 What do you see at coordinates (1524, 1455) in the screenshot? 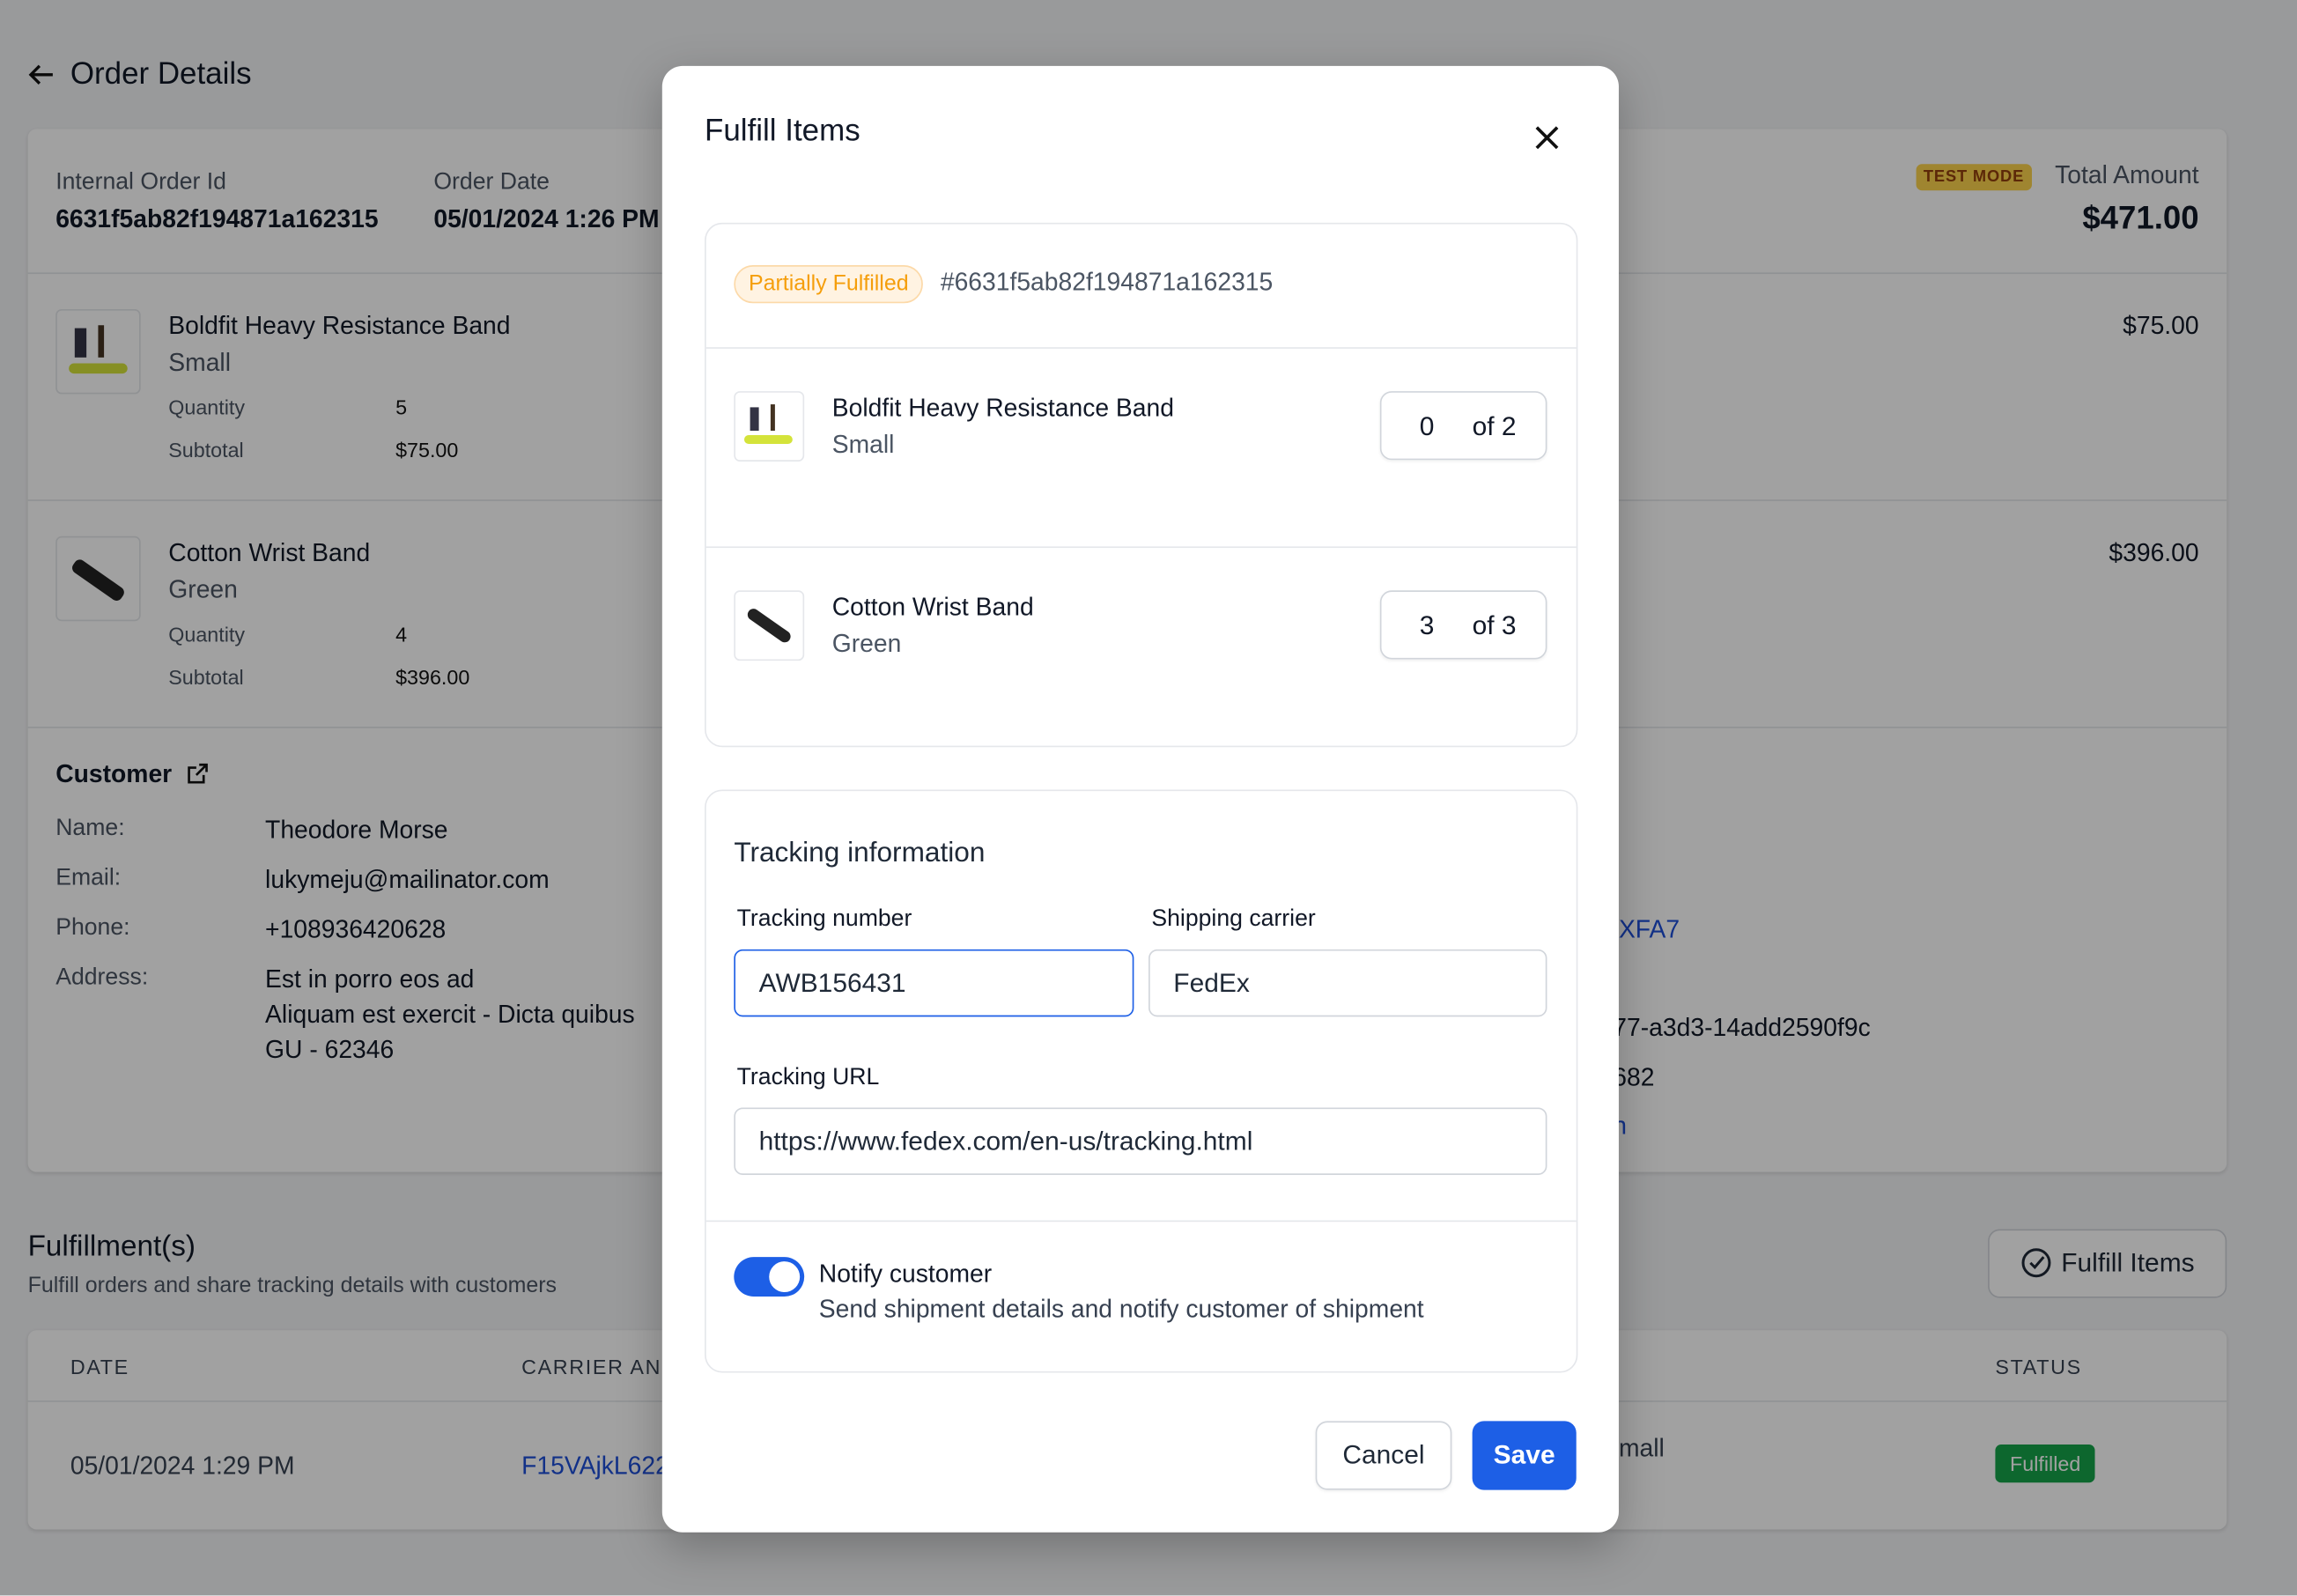
I see `save-button: Save` at bounding box center [1524, 1455].